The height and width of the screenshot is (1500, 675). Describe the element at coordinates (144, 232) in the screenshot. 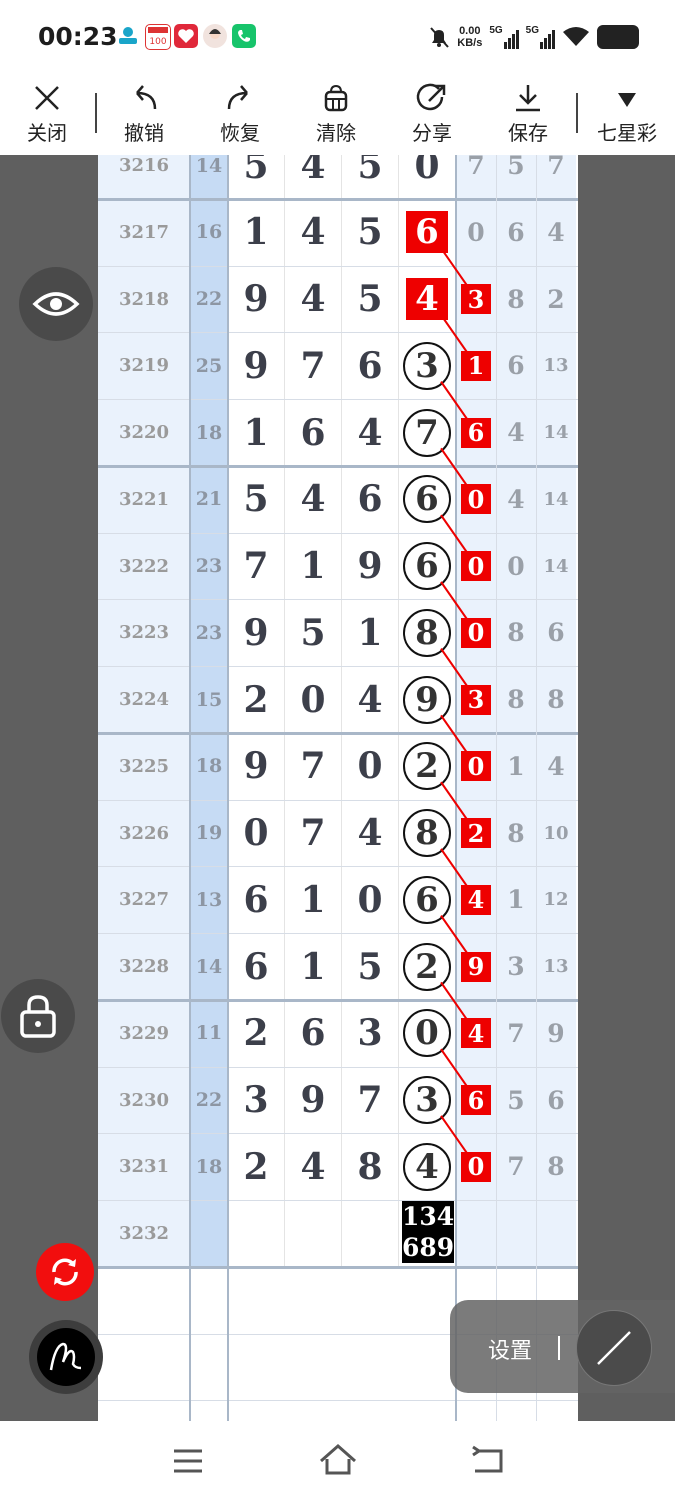

I see `issue-number: 3217` at that location.